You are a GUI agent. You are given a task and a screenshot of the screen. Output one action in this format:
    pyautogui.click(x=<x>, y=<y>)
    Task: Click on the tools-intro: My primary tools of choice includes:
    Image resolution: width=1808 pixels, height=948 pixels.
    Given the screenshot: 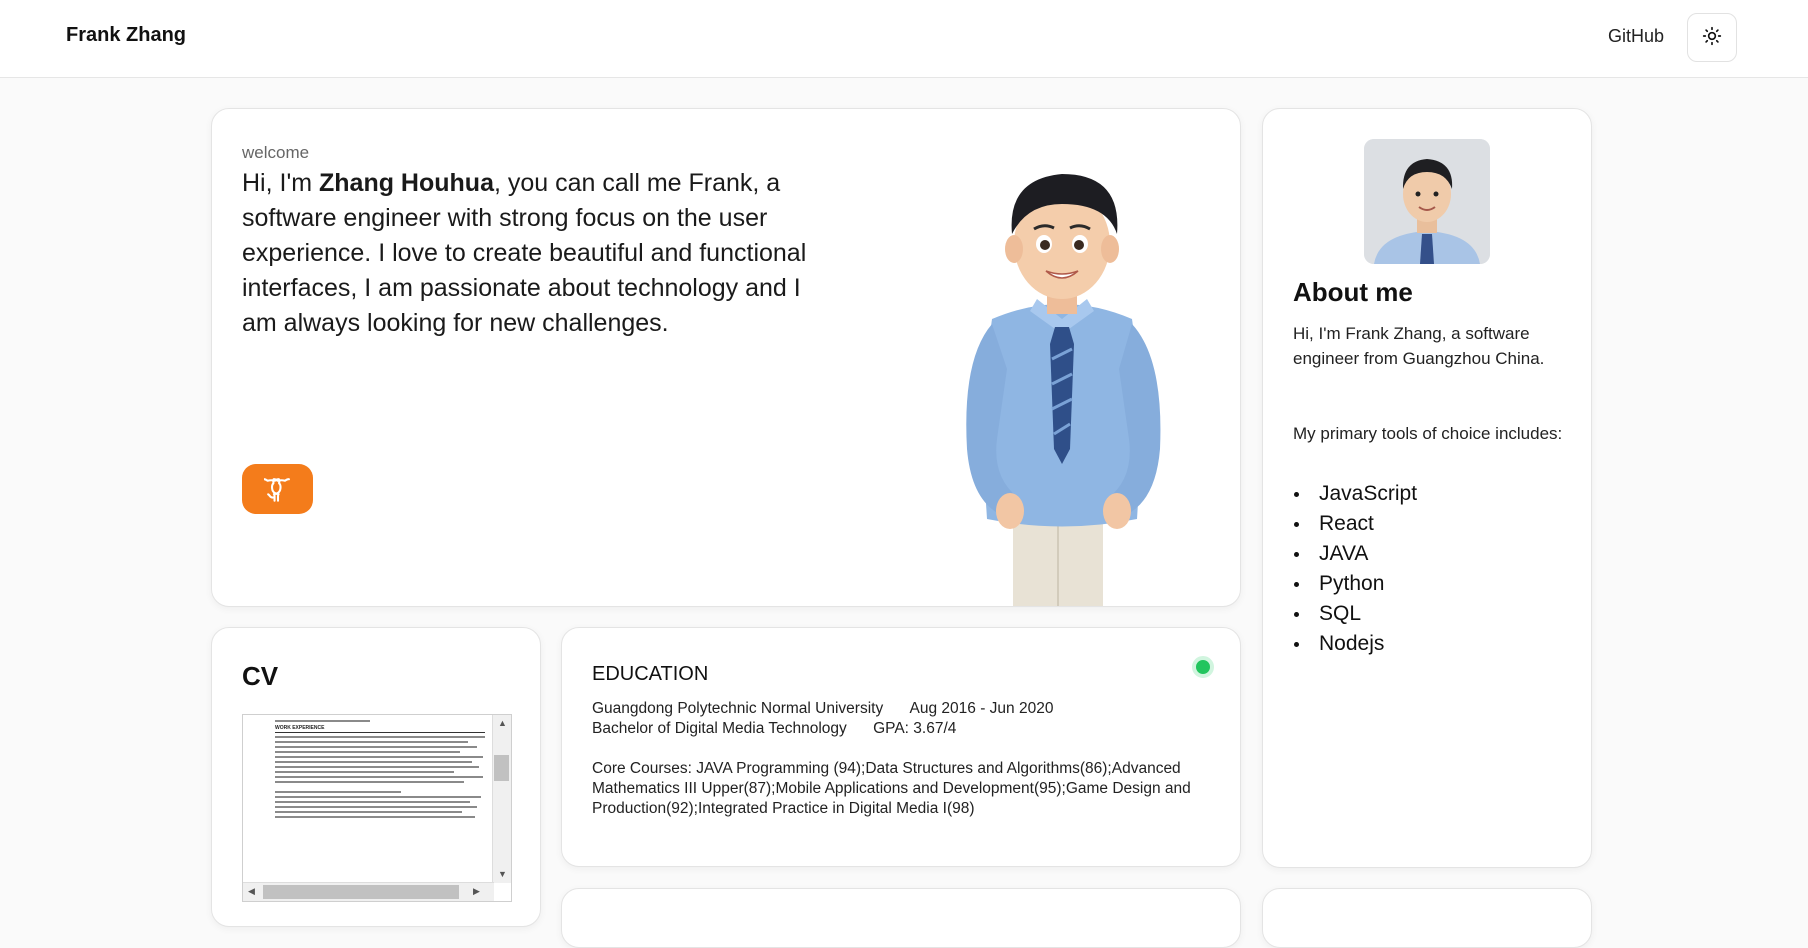 What is the action you would take?
    pyautogui.click(x=1428, y=433)
    